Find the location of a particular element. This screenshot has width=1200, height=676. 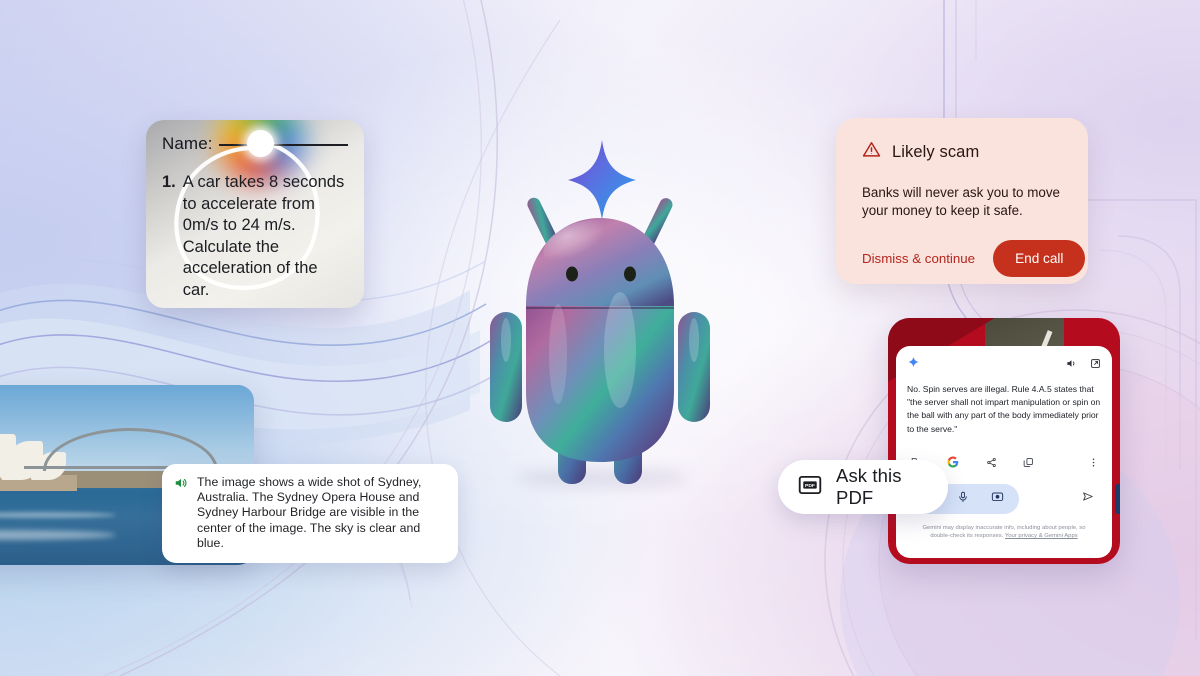

ask-this-pdf-label: Ask this PDF is located at coordinates (869, 486).